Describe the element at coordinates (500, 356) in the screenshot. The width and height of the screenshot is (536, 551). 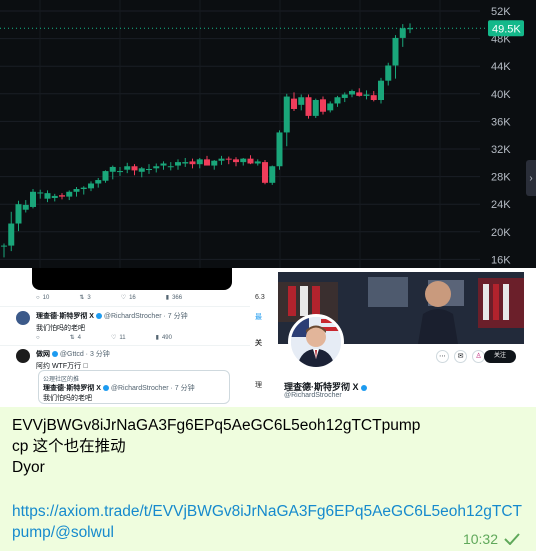
I see `follow-button: 关注` at that location.